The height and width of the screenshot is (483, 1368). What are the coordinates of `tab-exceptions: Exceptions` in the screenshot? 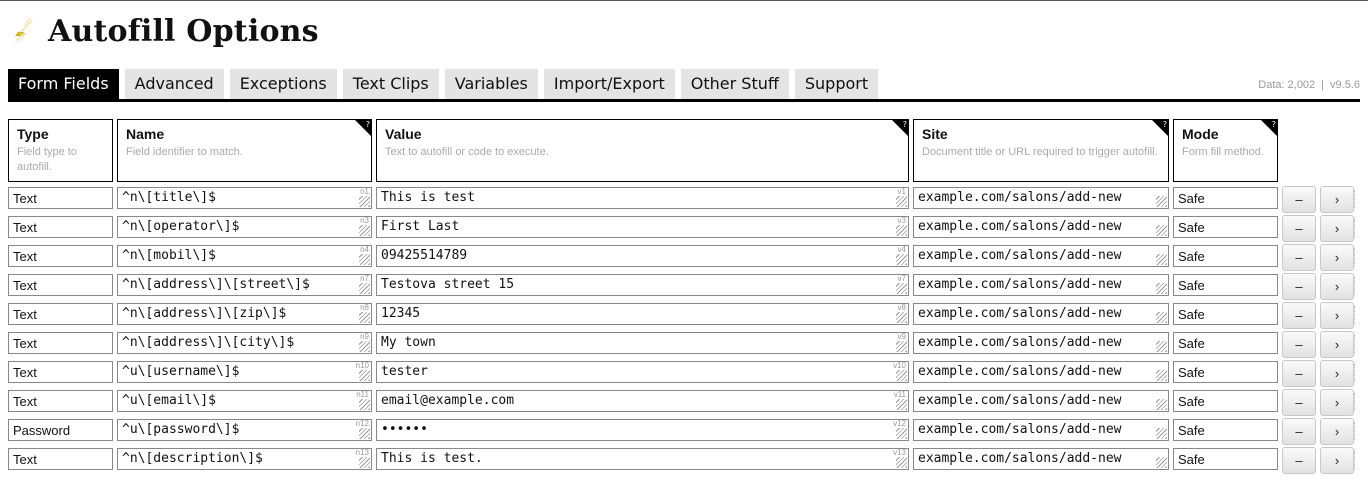 It's located at (283, 84).